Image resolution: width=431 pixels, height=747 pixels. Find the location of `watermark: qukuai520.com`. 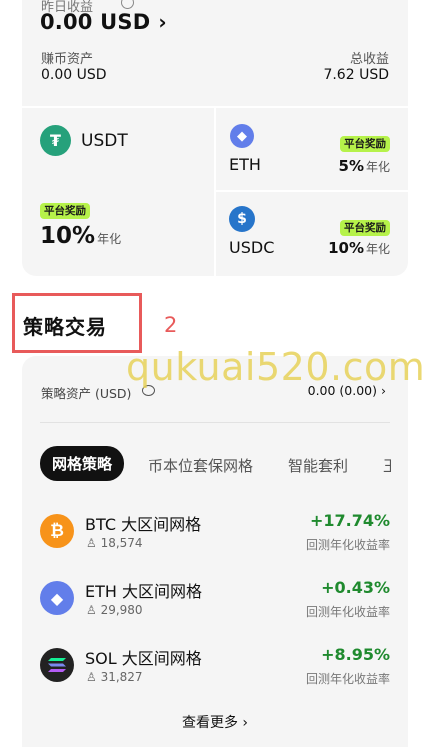

watermark: qukuai520.com is located at coordinates (276, 367).